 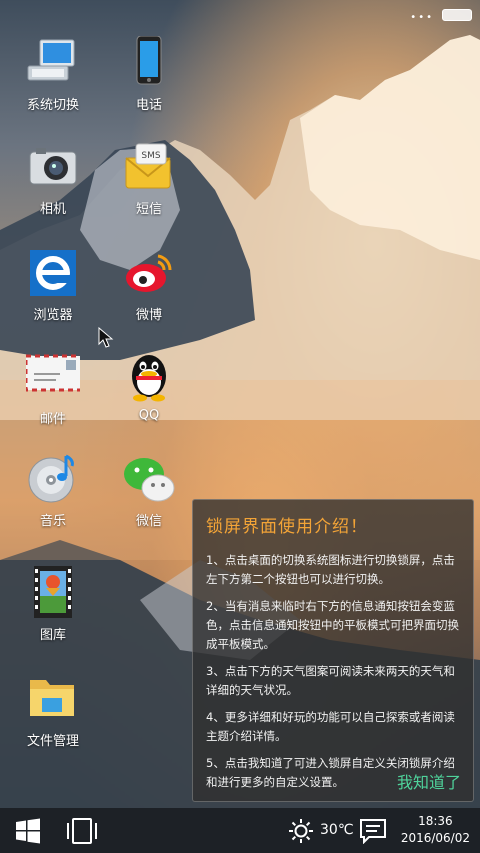 I want to click on gallery-icon, so click(x=53, y=593).